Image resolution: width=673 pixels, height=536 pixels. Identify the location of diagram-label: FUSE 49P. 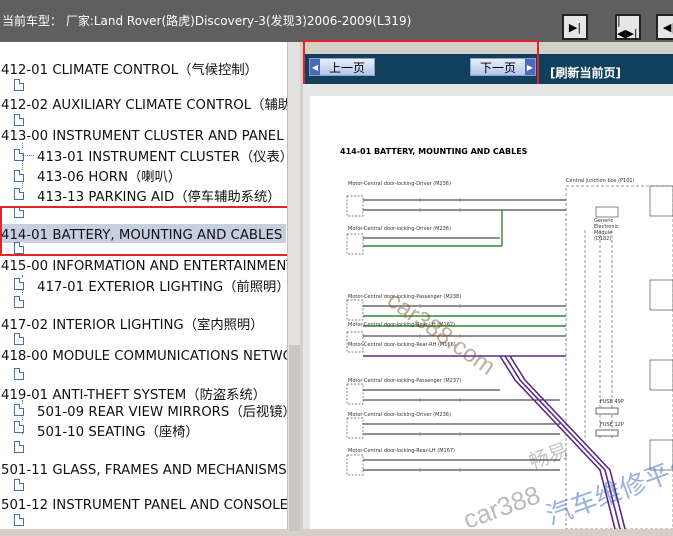
(612, 402).